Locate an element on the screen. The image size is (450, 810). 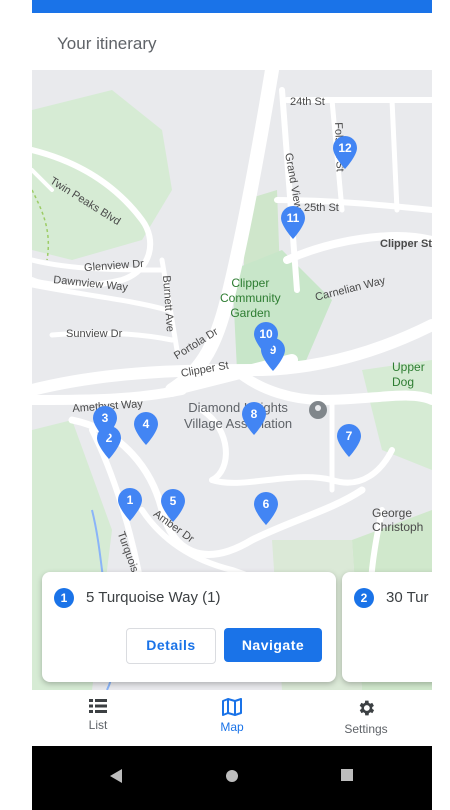
stop-address: 30 Tur is located at coordinates (407, 597).